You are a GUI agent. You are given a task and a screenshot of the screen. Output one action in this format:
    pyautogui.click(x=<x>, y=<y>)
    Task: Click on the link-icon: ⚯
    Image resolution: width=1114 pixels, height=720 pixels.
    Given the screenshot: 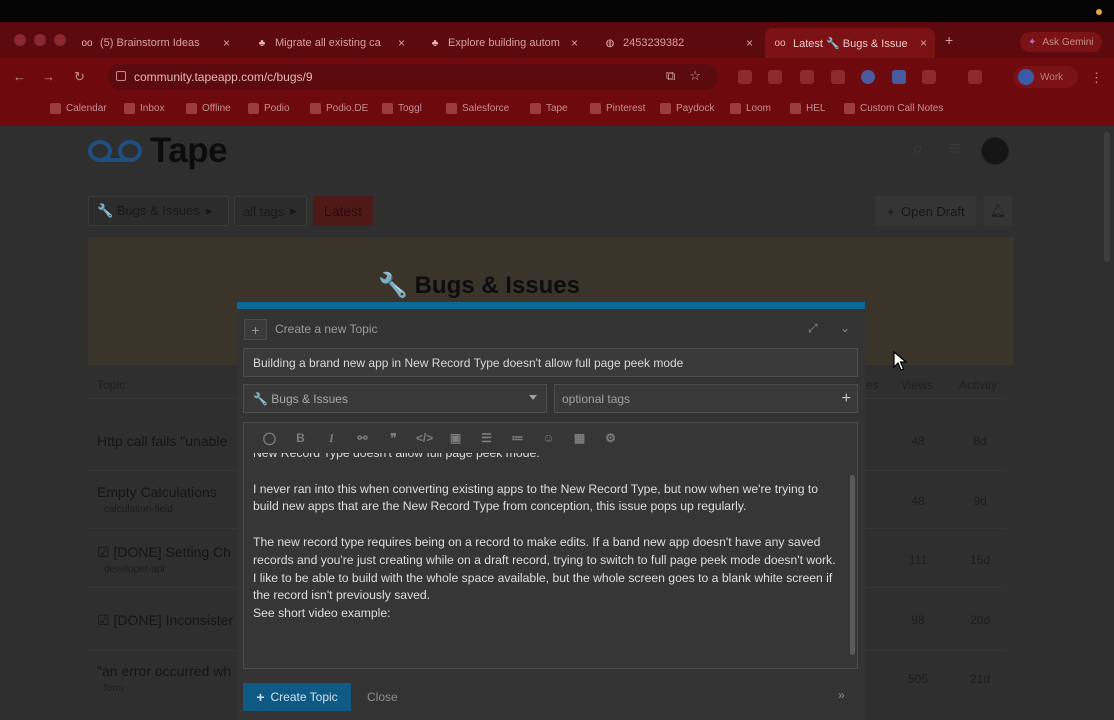 What is the action you would take?
    pyautogui.click(x=362, y=438)
    